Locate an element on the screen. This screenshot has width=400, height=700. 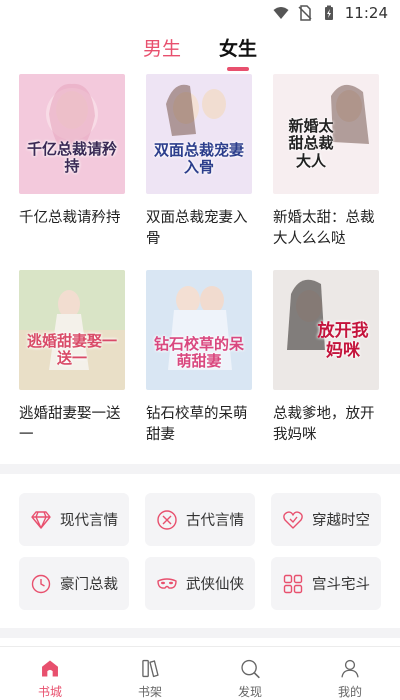
nav-profile: 我的 is located at coordinates (350, 673).